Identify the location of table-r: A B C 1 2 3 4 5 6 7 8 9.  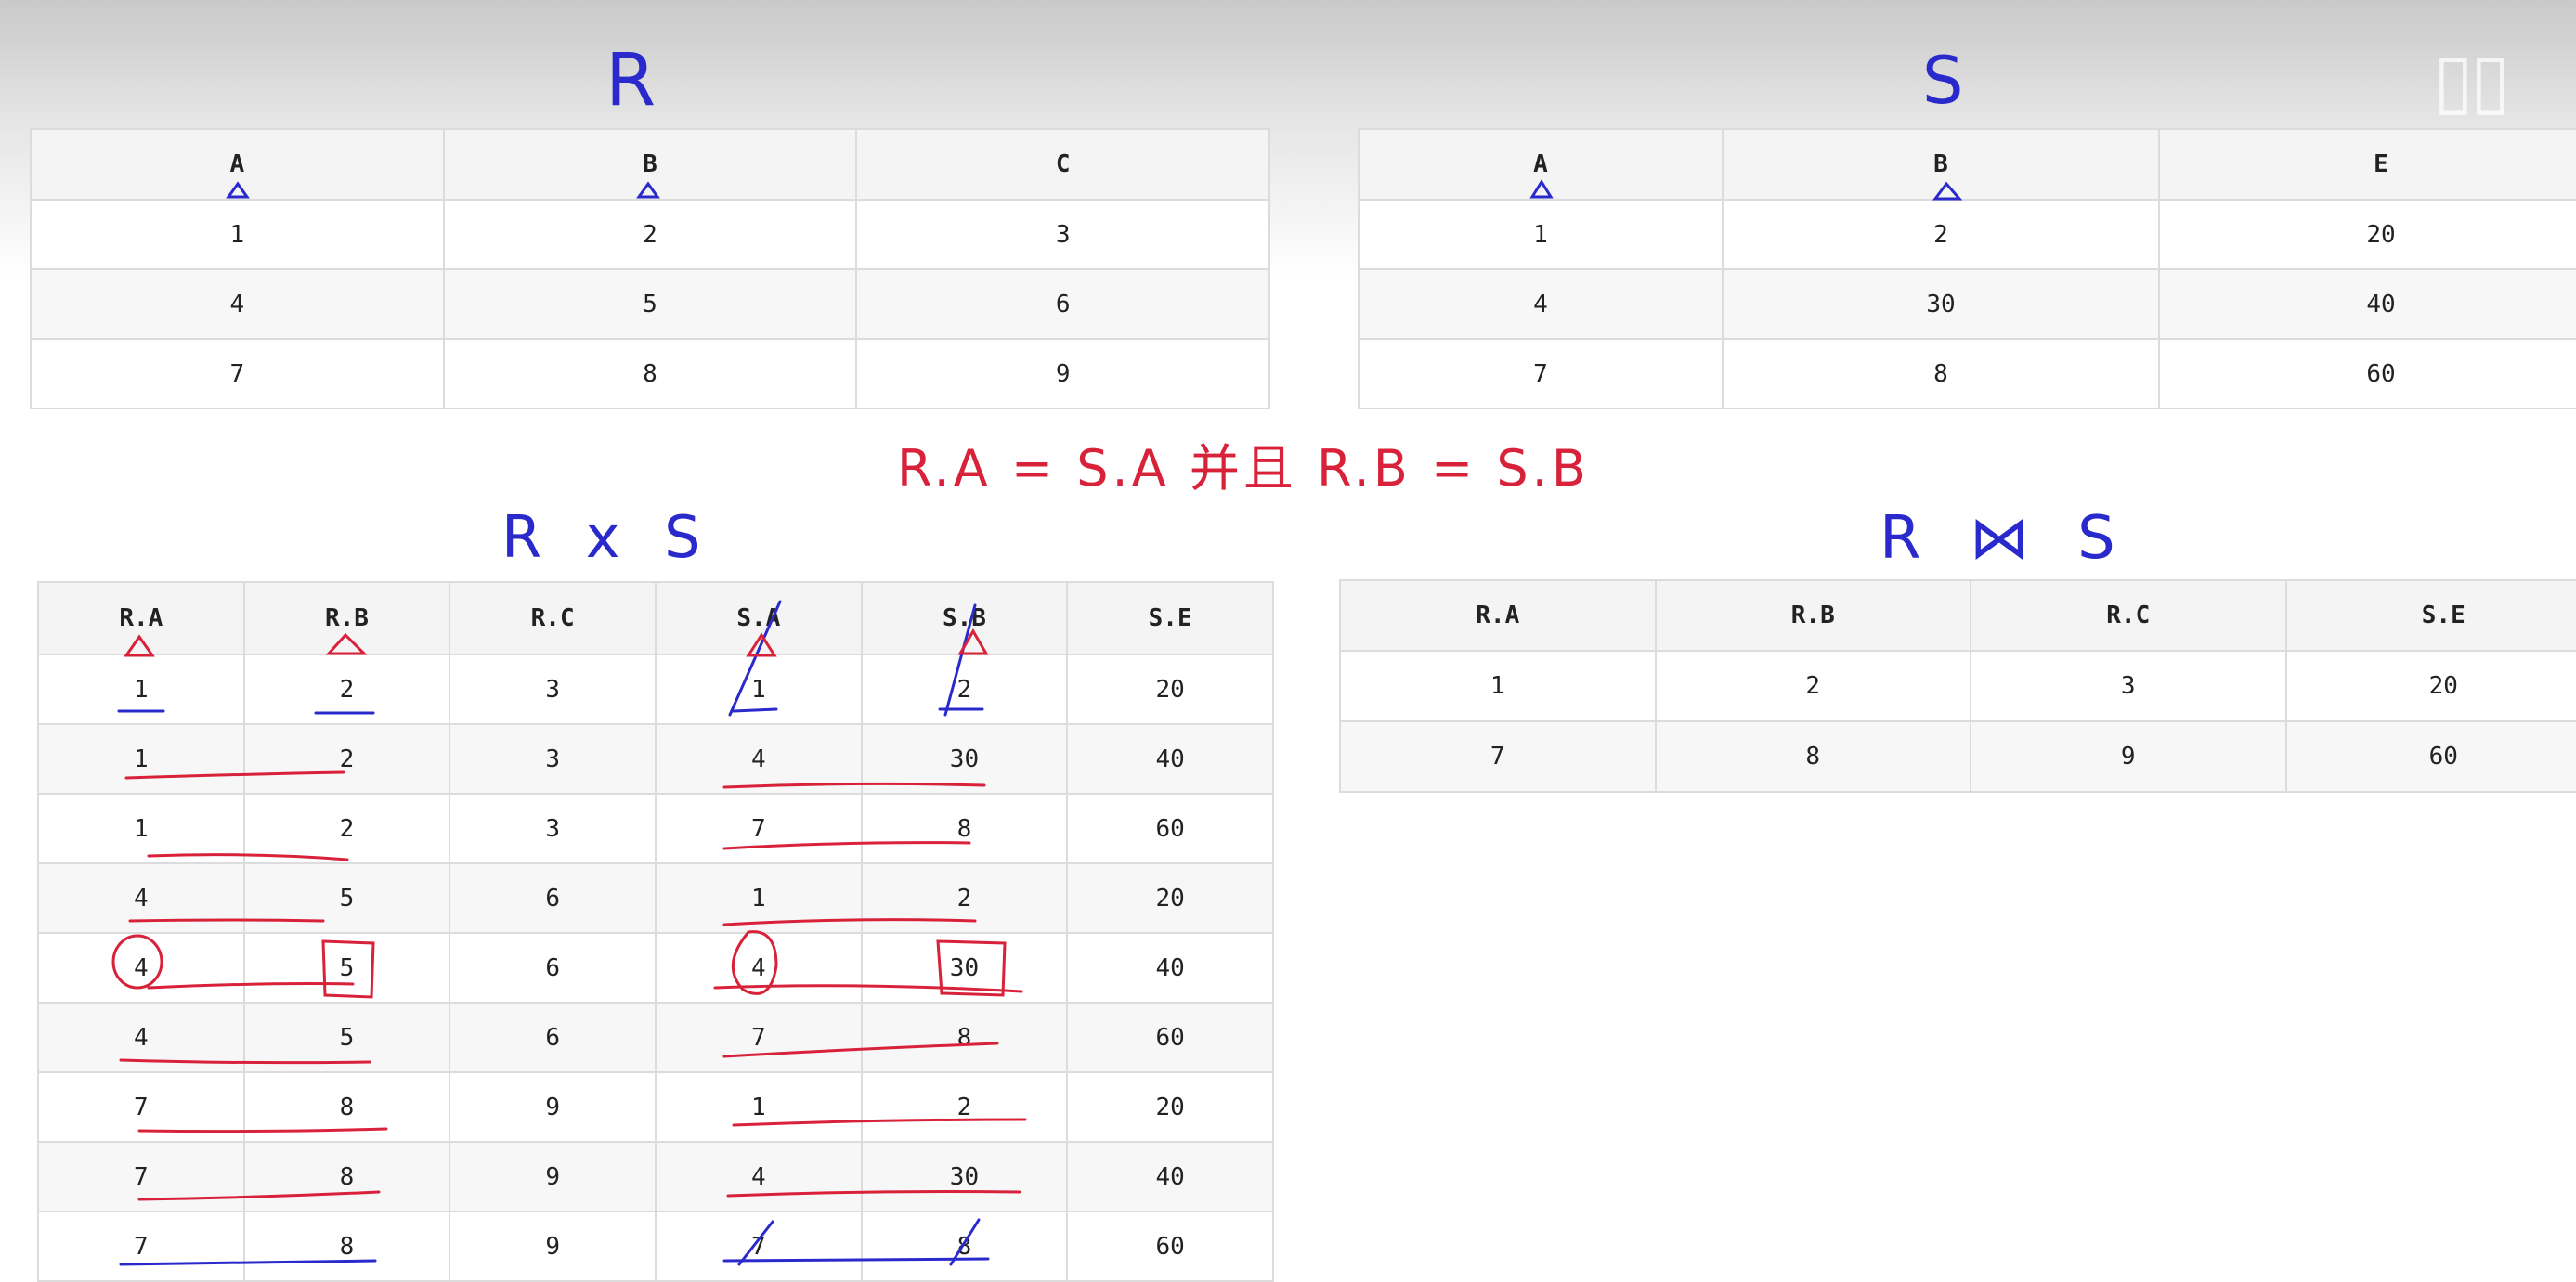
(650, 268).